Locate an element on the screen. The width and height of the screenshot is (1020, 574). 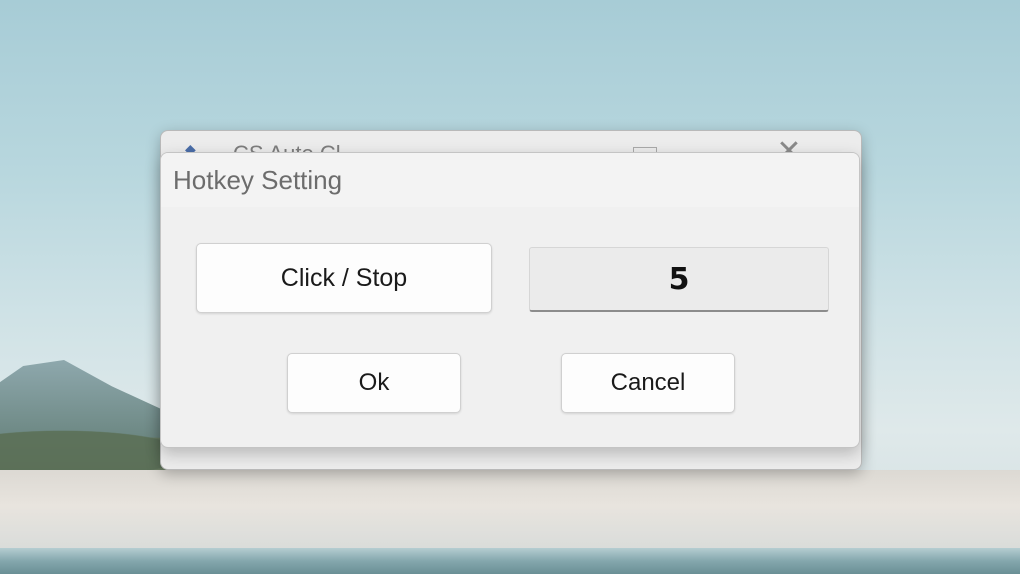
dialog-titlebar: Hotkey Setting is located at coordinates (510, 180).